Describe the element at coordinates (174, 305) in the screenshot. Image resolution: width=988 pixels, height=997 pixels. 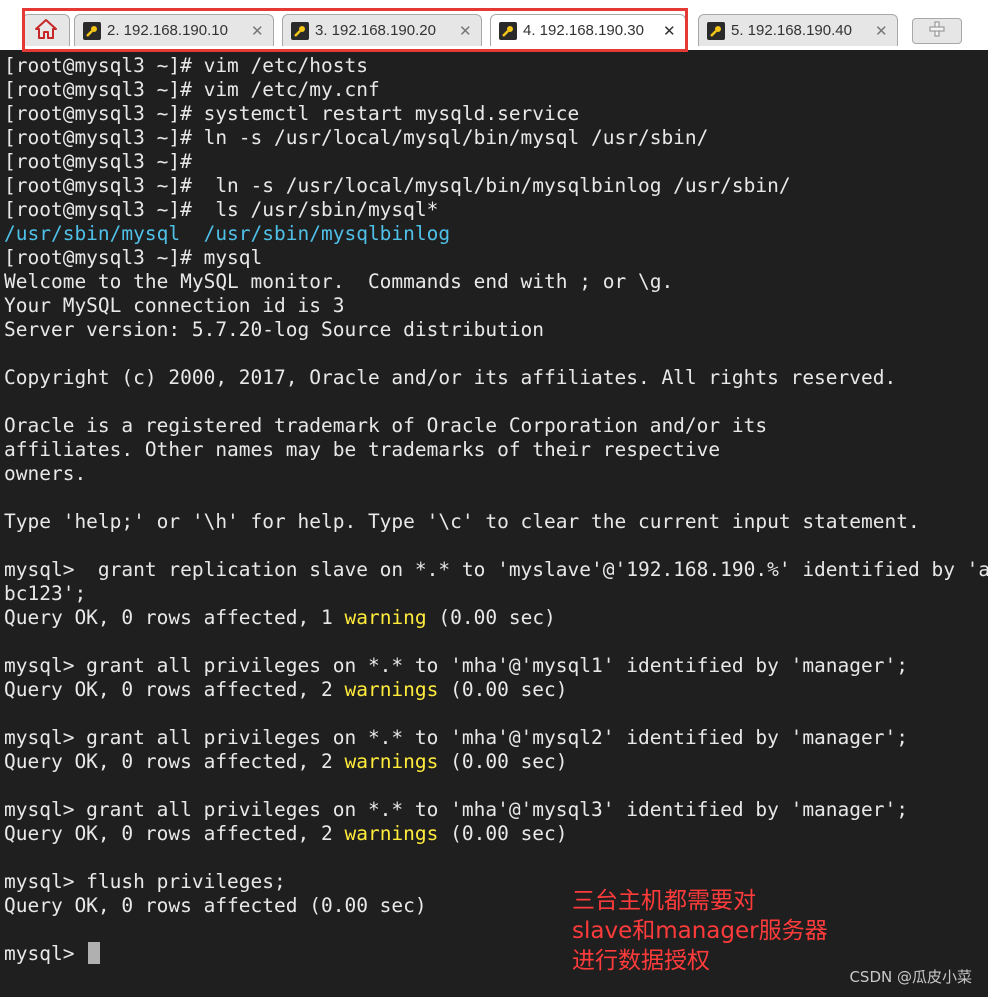
I see `terminal-line: Your MySQL connection id is 3` at that location.